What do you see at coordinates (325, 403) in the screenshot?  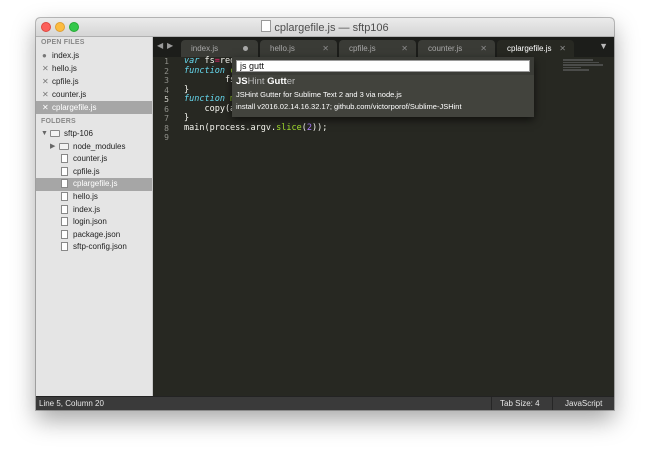 I see `status-bar: Line 5, Column 20 Tab Size: 4 JavaScript` at bounding box center [325, 403].